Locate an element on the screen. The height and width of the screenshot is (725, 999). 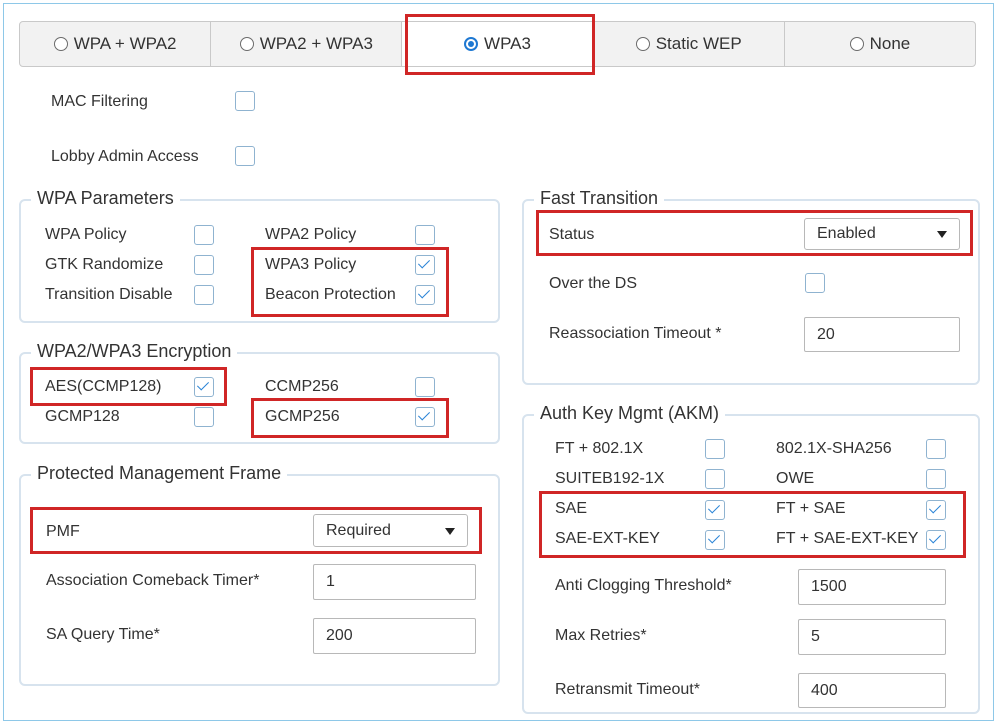
lobby-admin-checkbox is located at coordinates (245, 156).